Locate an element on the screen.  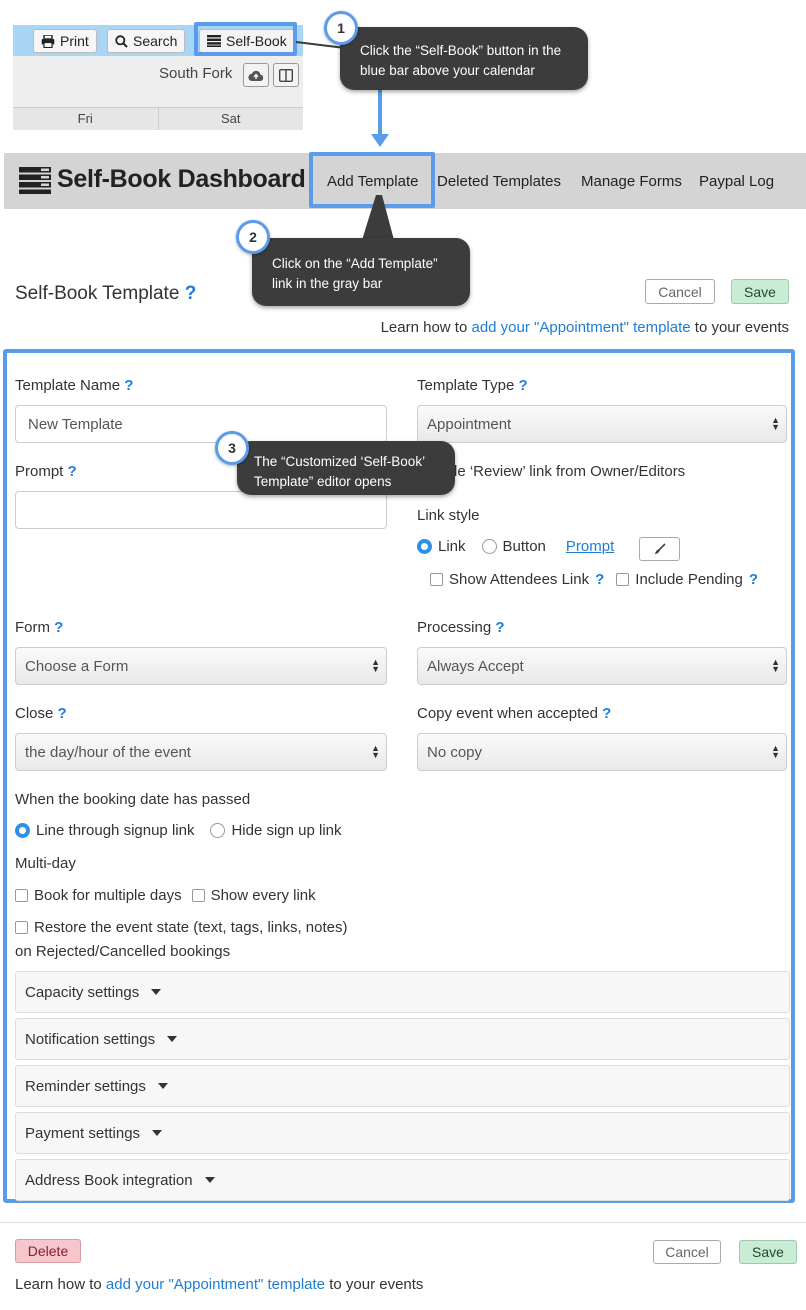
form-label: Form ? is located at coordinates (39, 627).